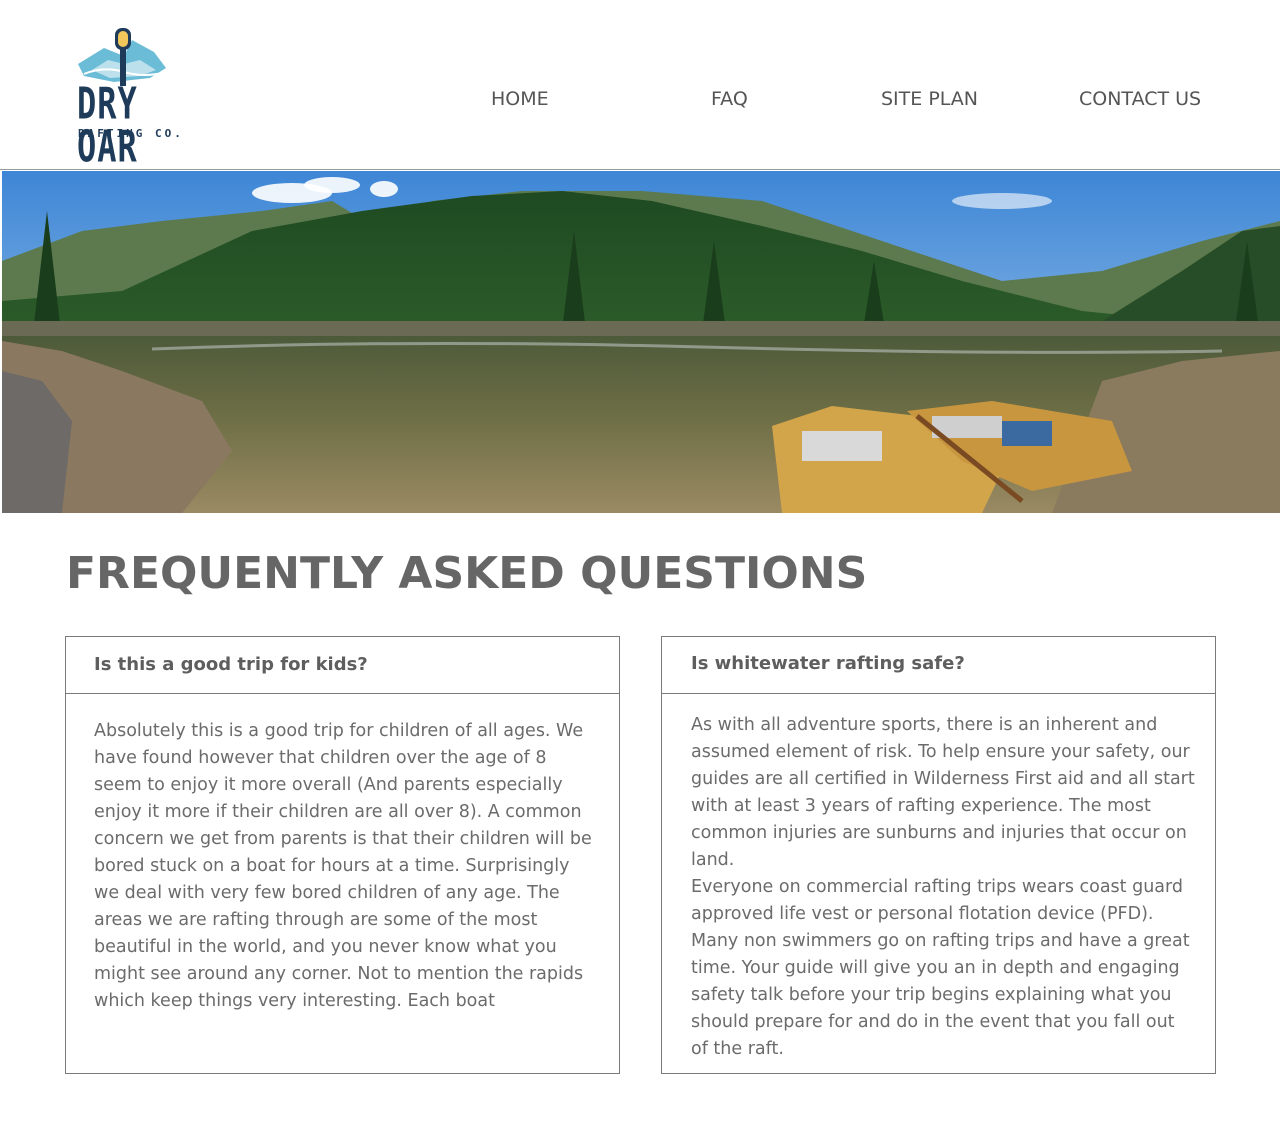 Image resolution: width=1280 pixels, height=1143 pixels. What do you see at coordinates (938, 665) in the screenshot?
I see `faq-question-safety: Is whitewater rafting safe?` at bounding box center [938, 665].